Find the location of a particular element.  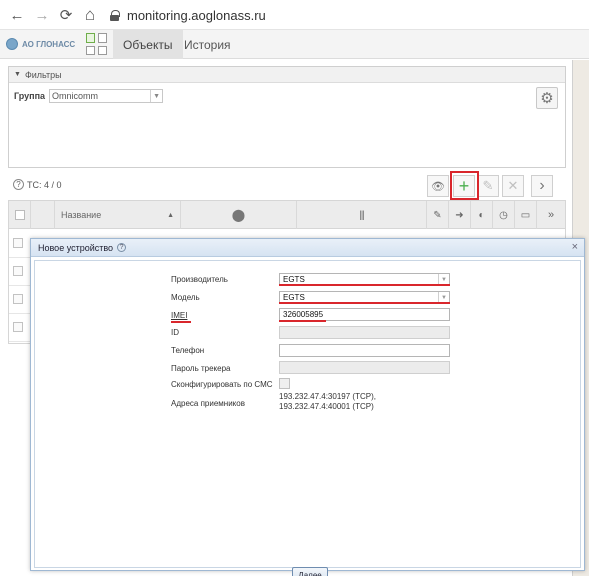

select-all-checkbox is located at coordinates (19, 215).